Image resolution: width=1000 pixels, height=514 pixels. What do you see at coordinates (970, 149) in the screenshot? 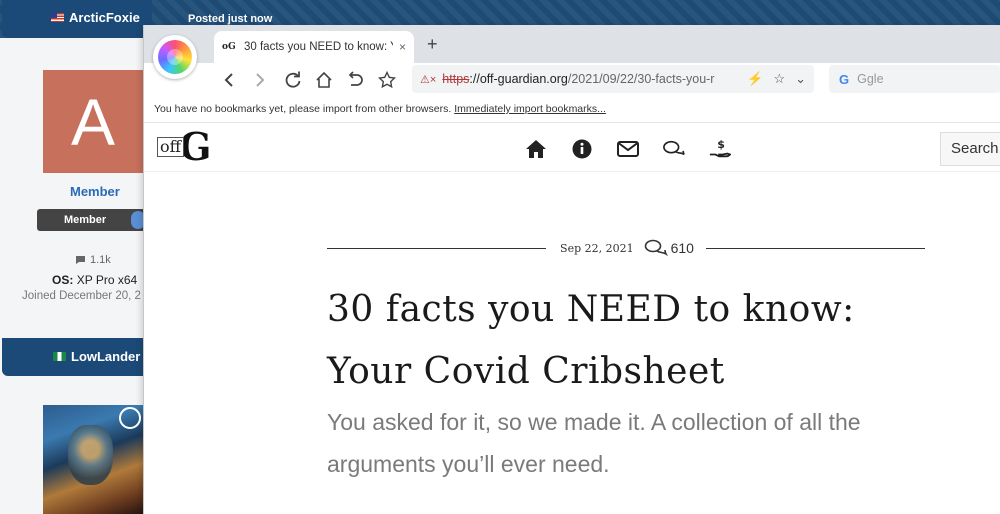
I see `site-search-input: Search` at bounding box center [970, 149].